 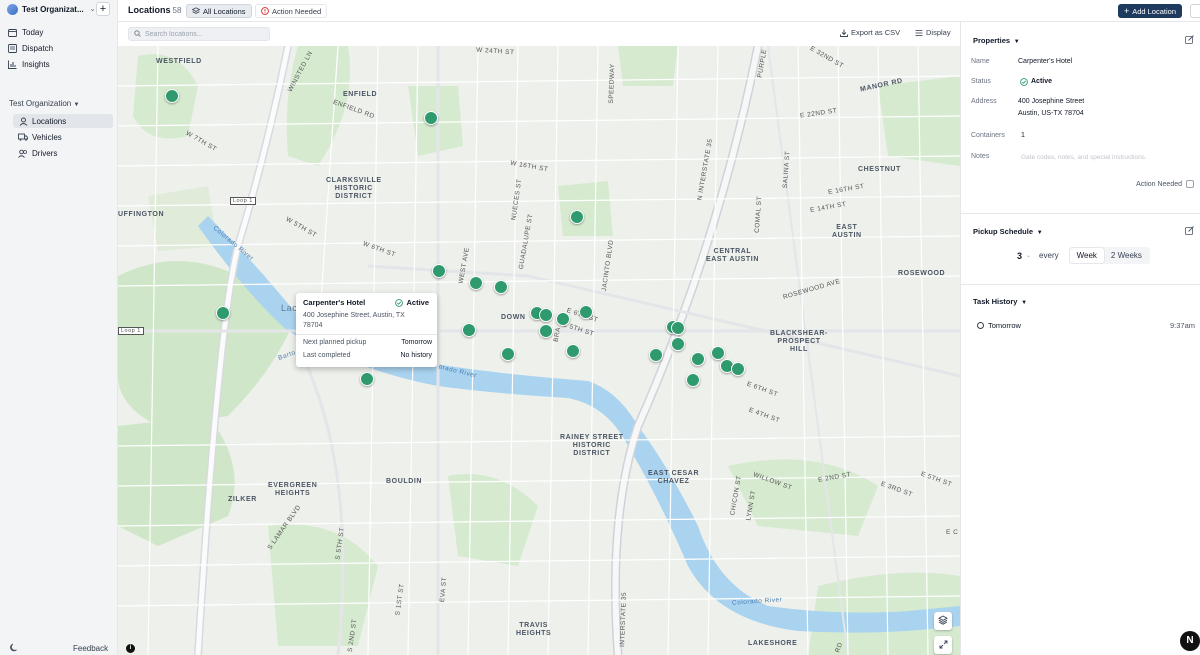 What do you see at coordinates (354, 320) in the screenshot?
I see `popup-address: 400 Josephine Street, Austin, TX 78704` at bounding box center [354, 320].